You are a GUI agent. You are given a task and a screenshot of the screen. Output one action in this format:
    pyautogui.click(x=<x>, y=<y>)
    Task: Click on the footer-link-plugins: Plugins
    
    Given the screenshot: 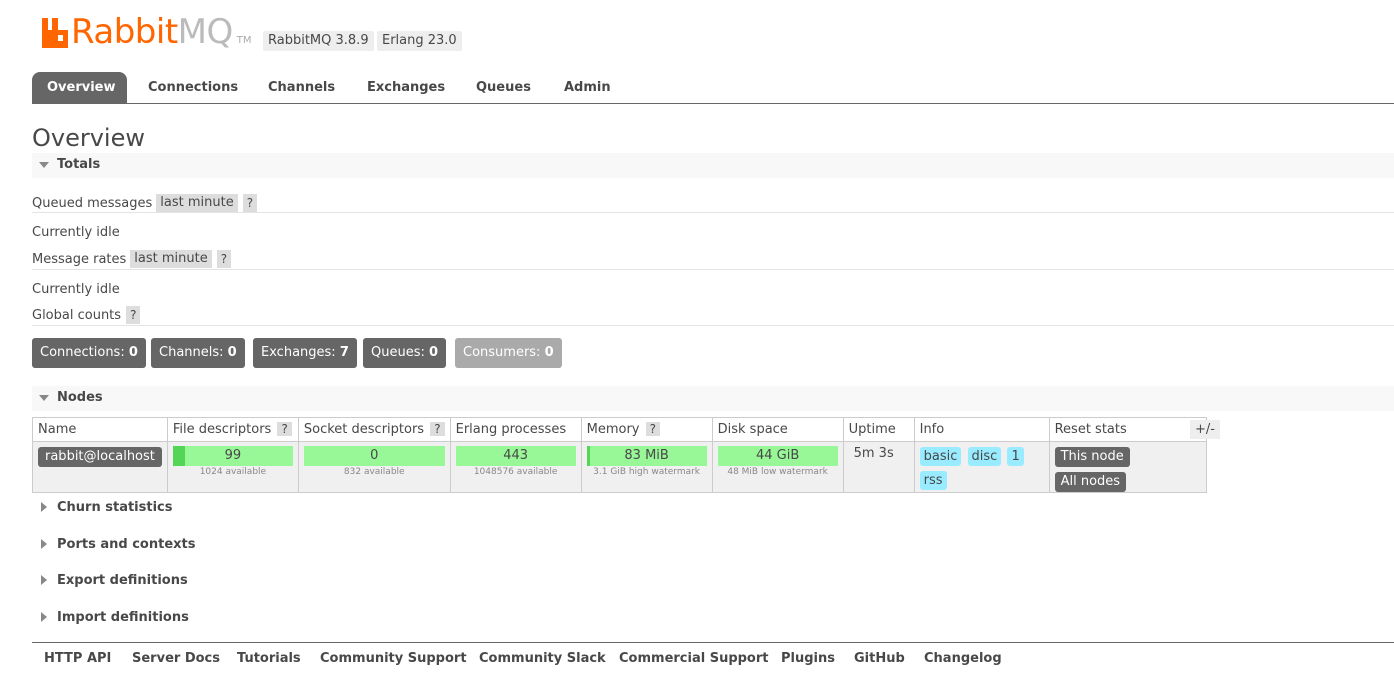 What is the action you would take?
    pyautogui.click(x=808, y=658)
    